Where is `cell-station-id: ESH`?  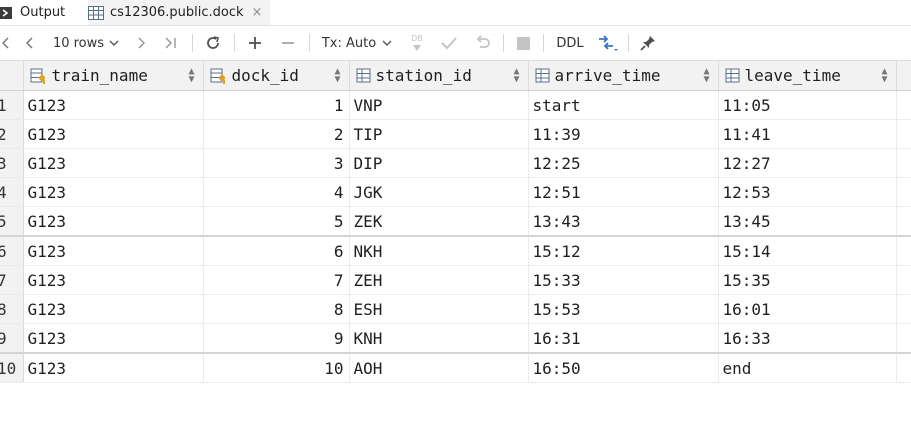 cell-station-id: ESH is located at coordinates (439, 309).